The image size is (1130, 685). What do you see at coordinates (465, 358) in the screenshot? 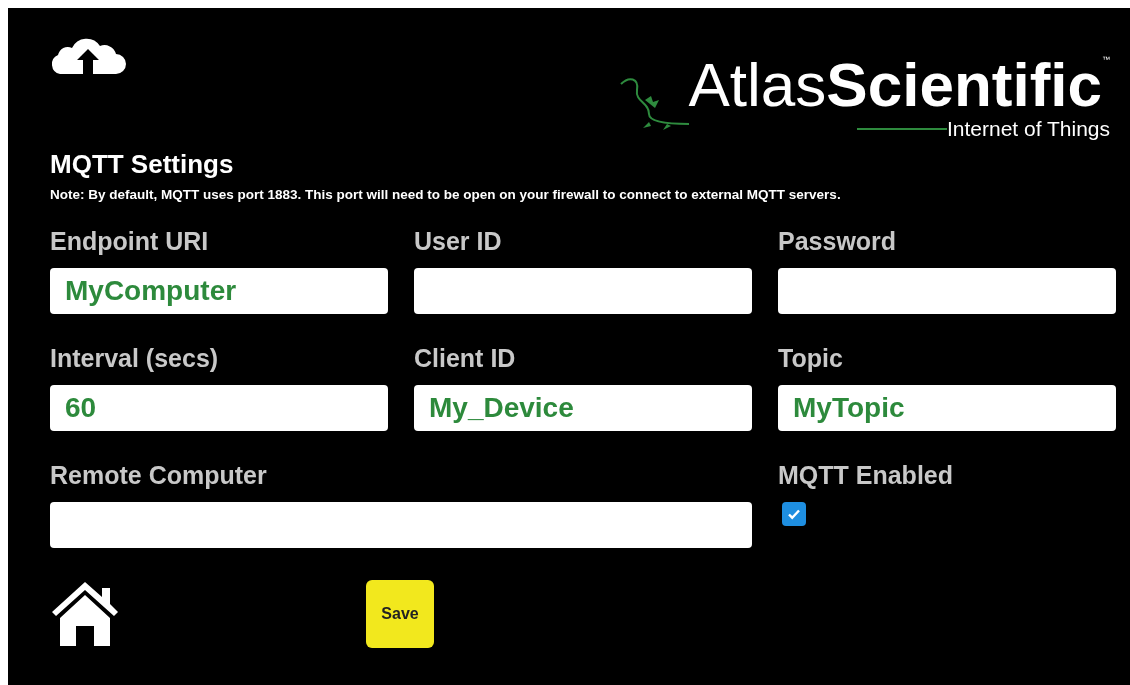
I see `field-label: Client ID` at bounding box center [465, 358].